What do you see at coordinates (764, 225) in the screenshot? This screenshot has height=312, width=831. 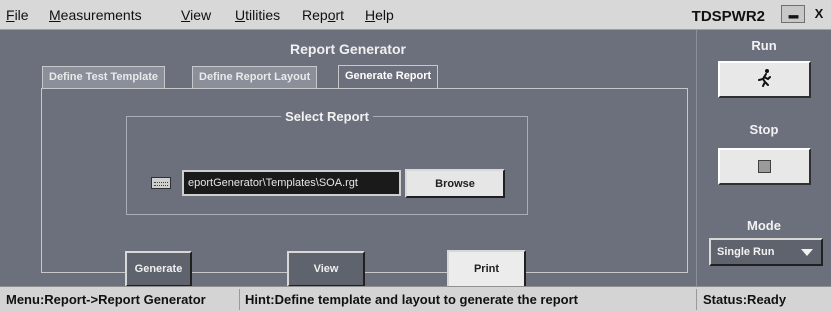 I see `mode-label: Mode` at bounding box center [764, 225].